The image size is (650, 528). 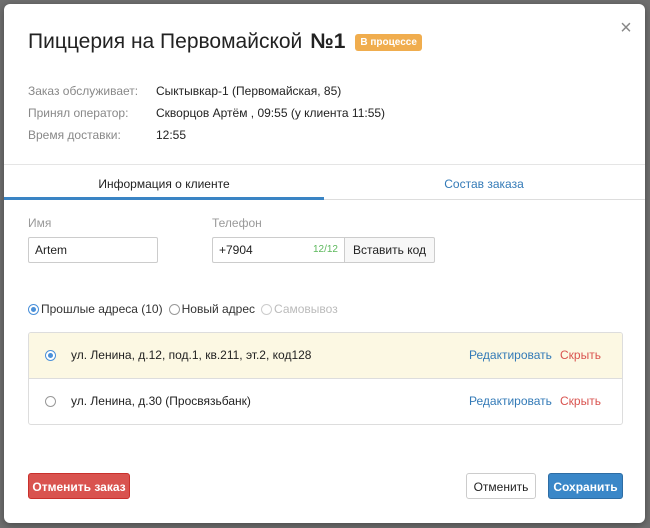 I want to click on info-value: 12:55, so click(x=171, y=135).